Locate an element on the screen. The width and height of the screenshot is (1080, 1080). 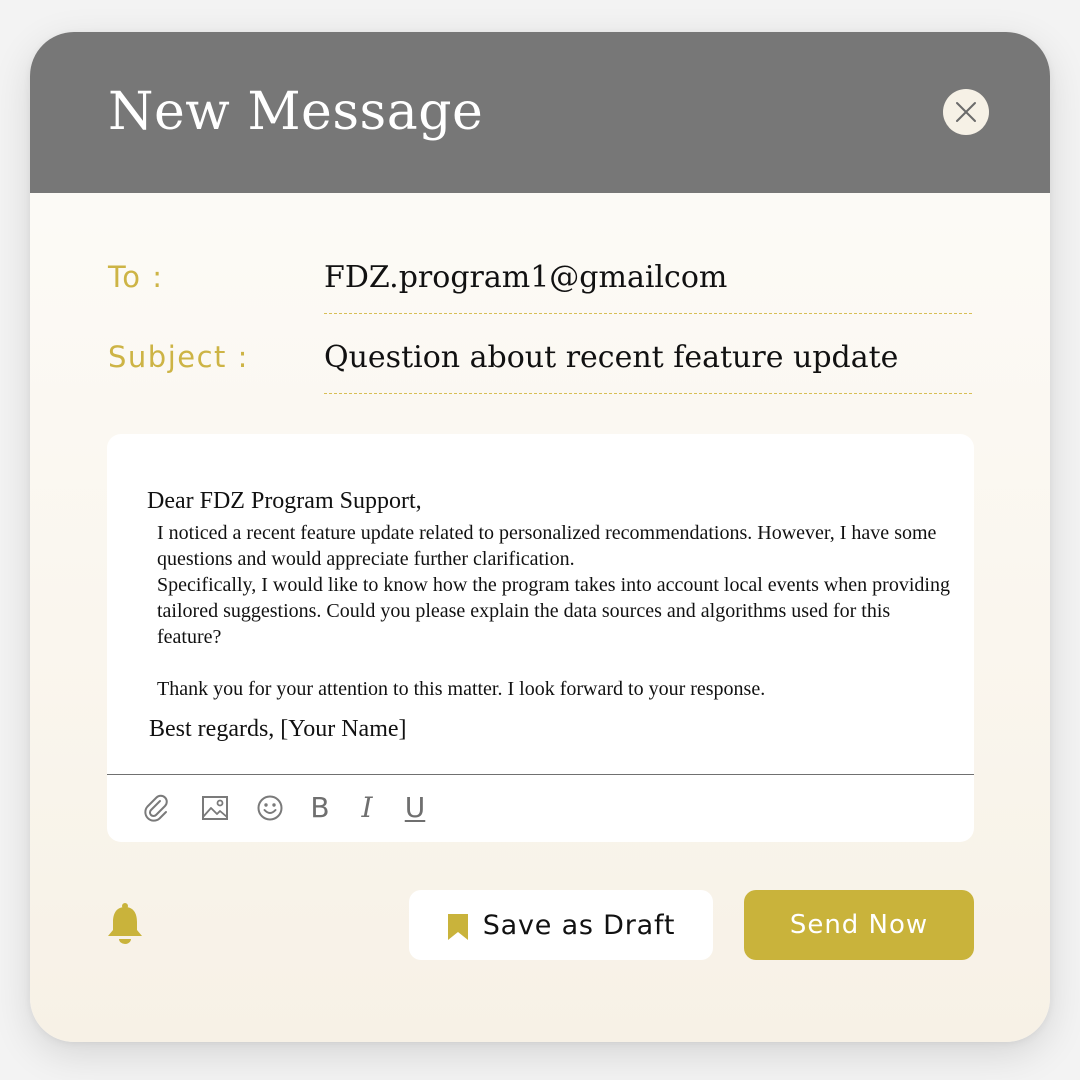
emoji-button is located at coordinates (270, 808).